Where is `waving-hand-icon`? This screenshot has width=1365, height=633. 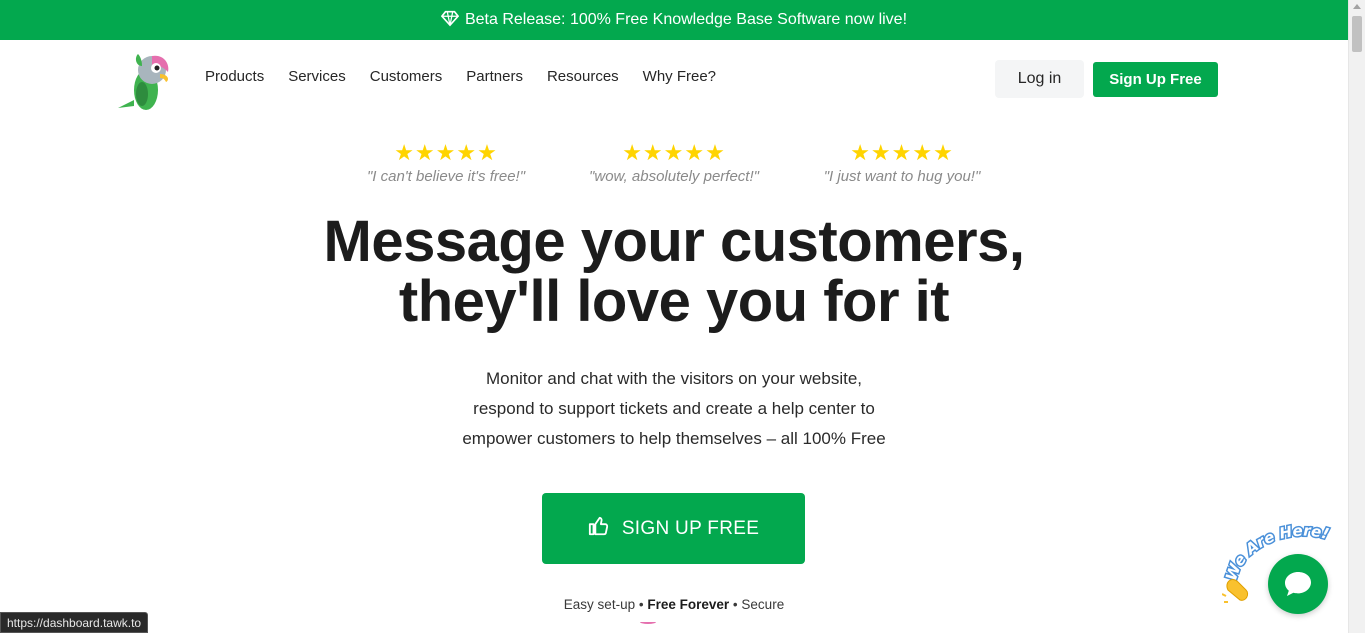
waving-hand-icon is located at coordinates (1235, 591).